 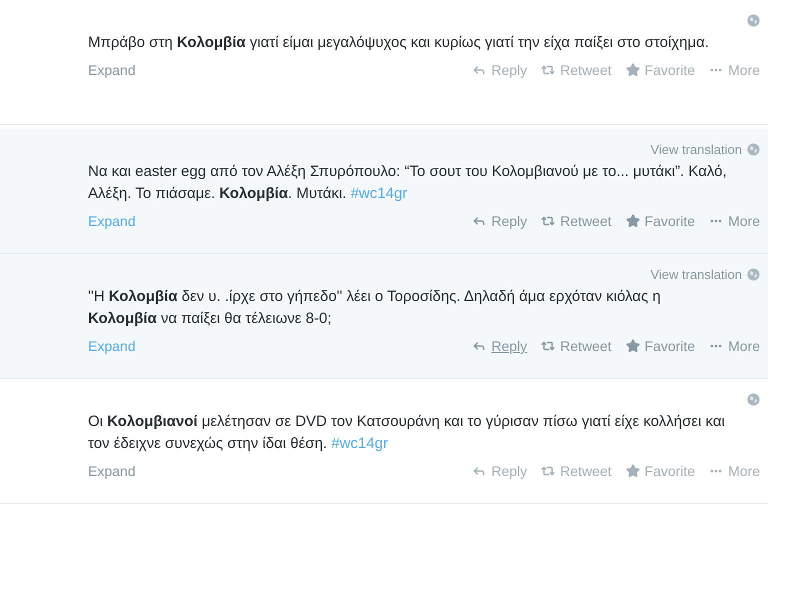 I want to click on tweet-text: Να και easter egg από τον Αλέξη Σπυρόπουλο: “Το σουτ του Κολομβιανού με το... μυτάκι”. Καλό, Αλέξη. Το πιάσαμε. Κολομβία. Μυτάκι. #wc14gr, so click(x=408, y=183).